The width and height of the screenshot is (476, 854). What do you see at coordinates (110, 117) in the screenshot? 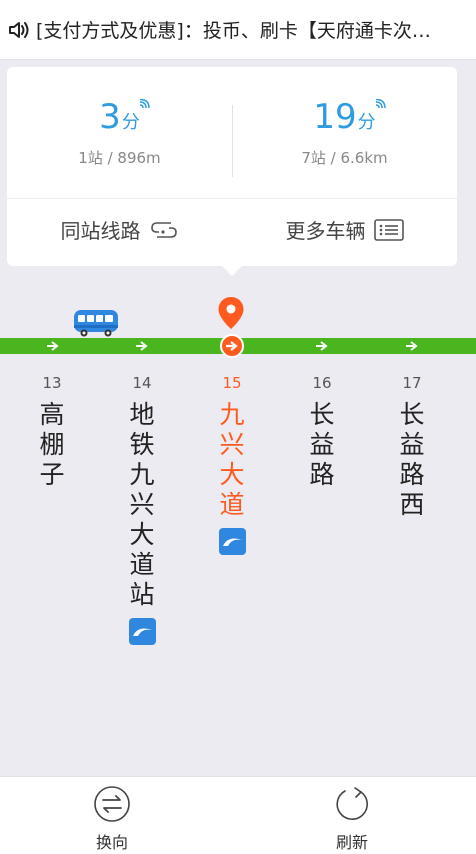
I see `eta-next-minutes: 3` at bounding box center [110, 117].